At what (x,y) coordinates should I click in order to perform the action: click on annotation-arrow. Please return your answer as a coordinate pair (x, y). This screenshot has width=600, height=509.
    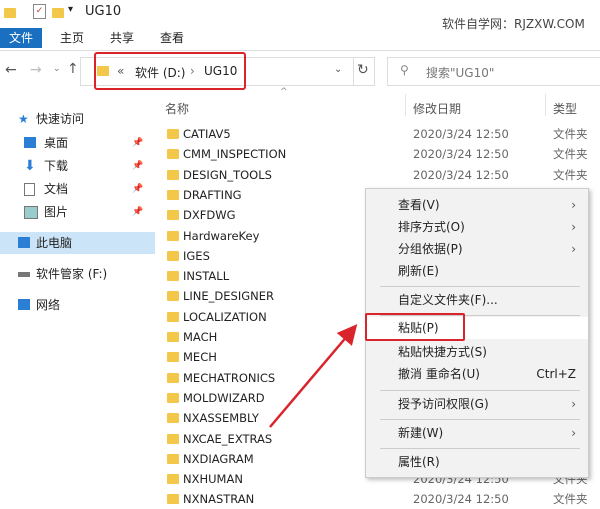
    Looking at the image, I should click on (313, 376).